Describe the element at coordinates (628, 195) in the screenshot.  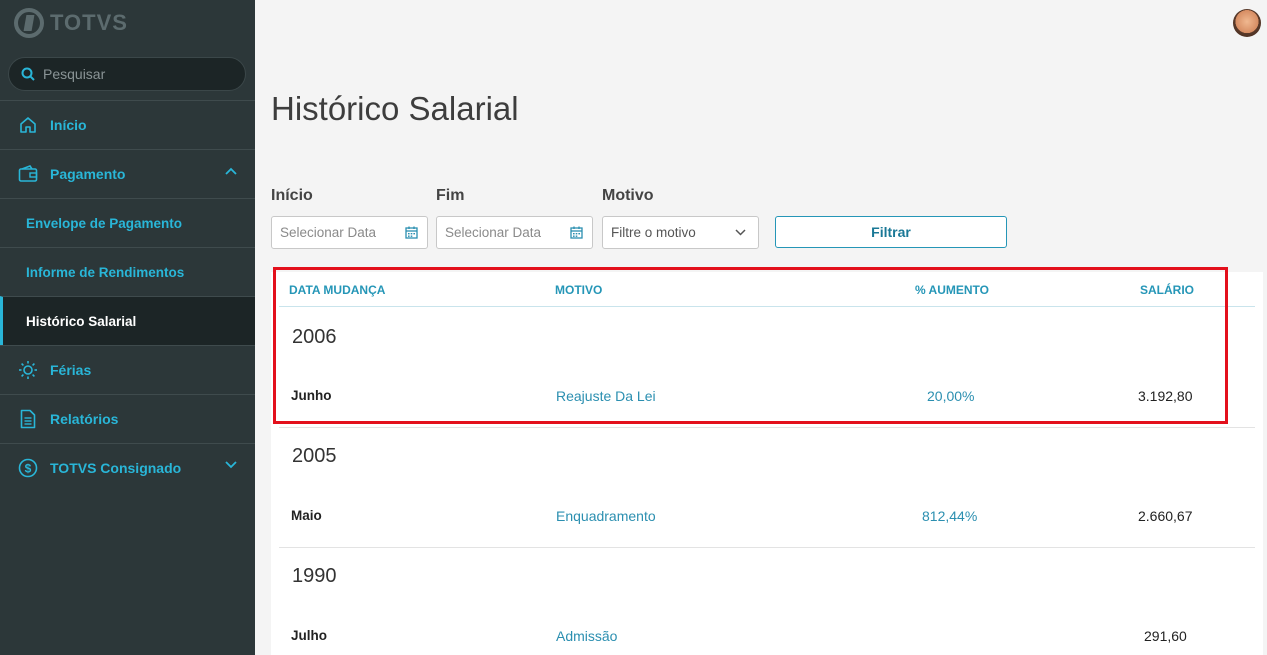
I see `motivo-label: Motivo` at that location.